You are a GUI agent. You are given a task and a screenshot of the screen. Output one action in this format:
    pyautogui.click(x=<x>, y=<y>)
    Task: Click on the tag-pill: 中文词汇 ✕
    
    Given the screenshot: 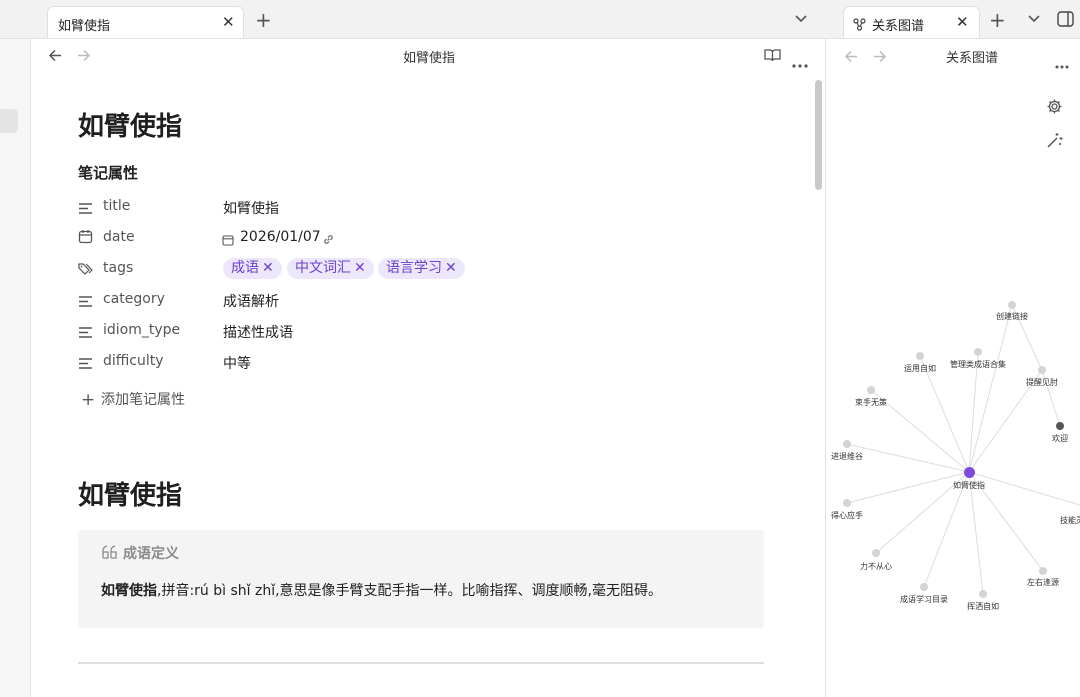 What is the action you would take?
    pyautogui.click(x=330, y=268)
    